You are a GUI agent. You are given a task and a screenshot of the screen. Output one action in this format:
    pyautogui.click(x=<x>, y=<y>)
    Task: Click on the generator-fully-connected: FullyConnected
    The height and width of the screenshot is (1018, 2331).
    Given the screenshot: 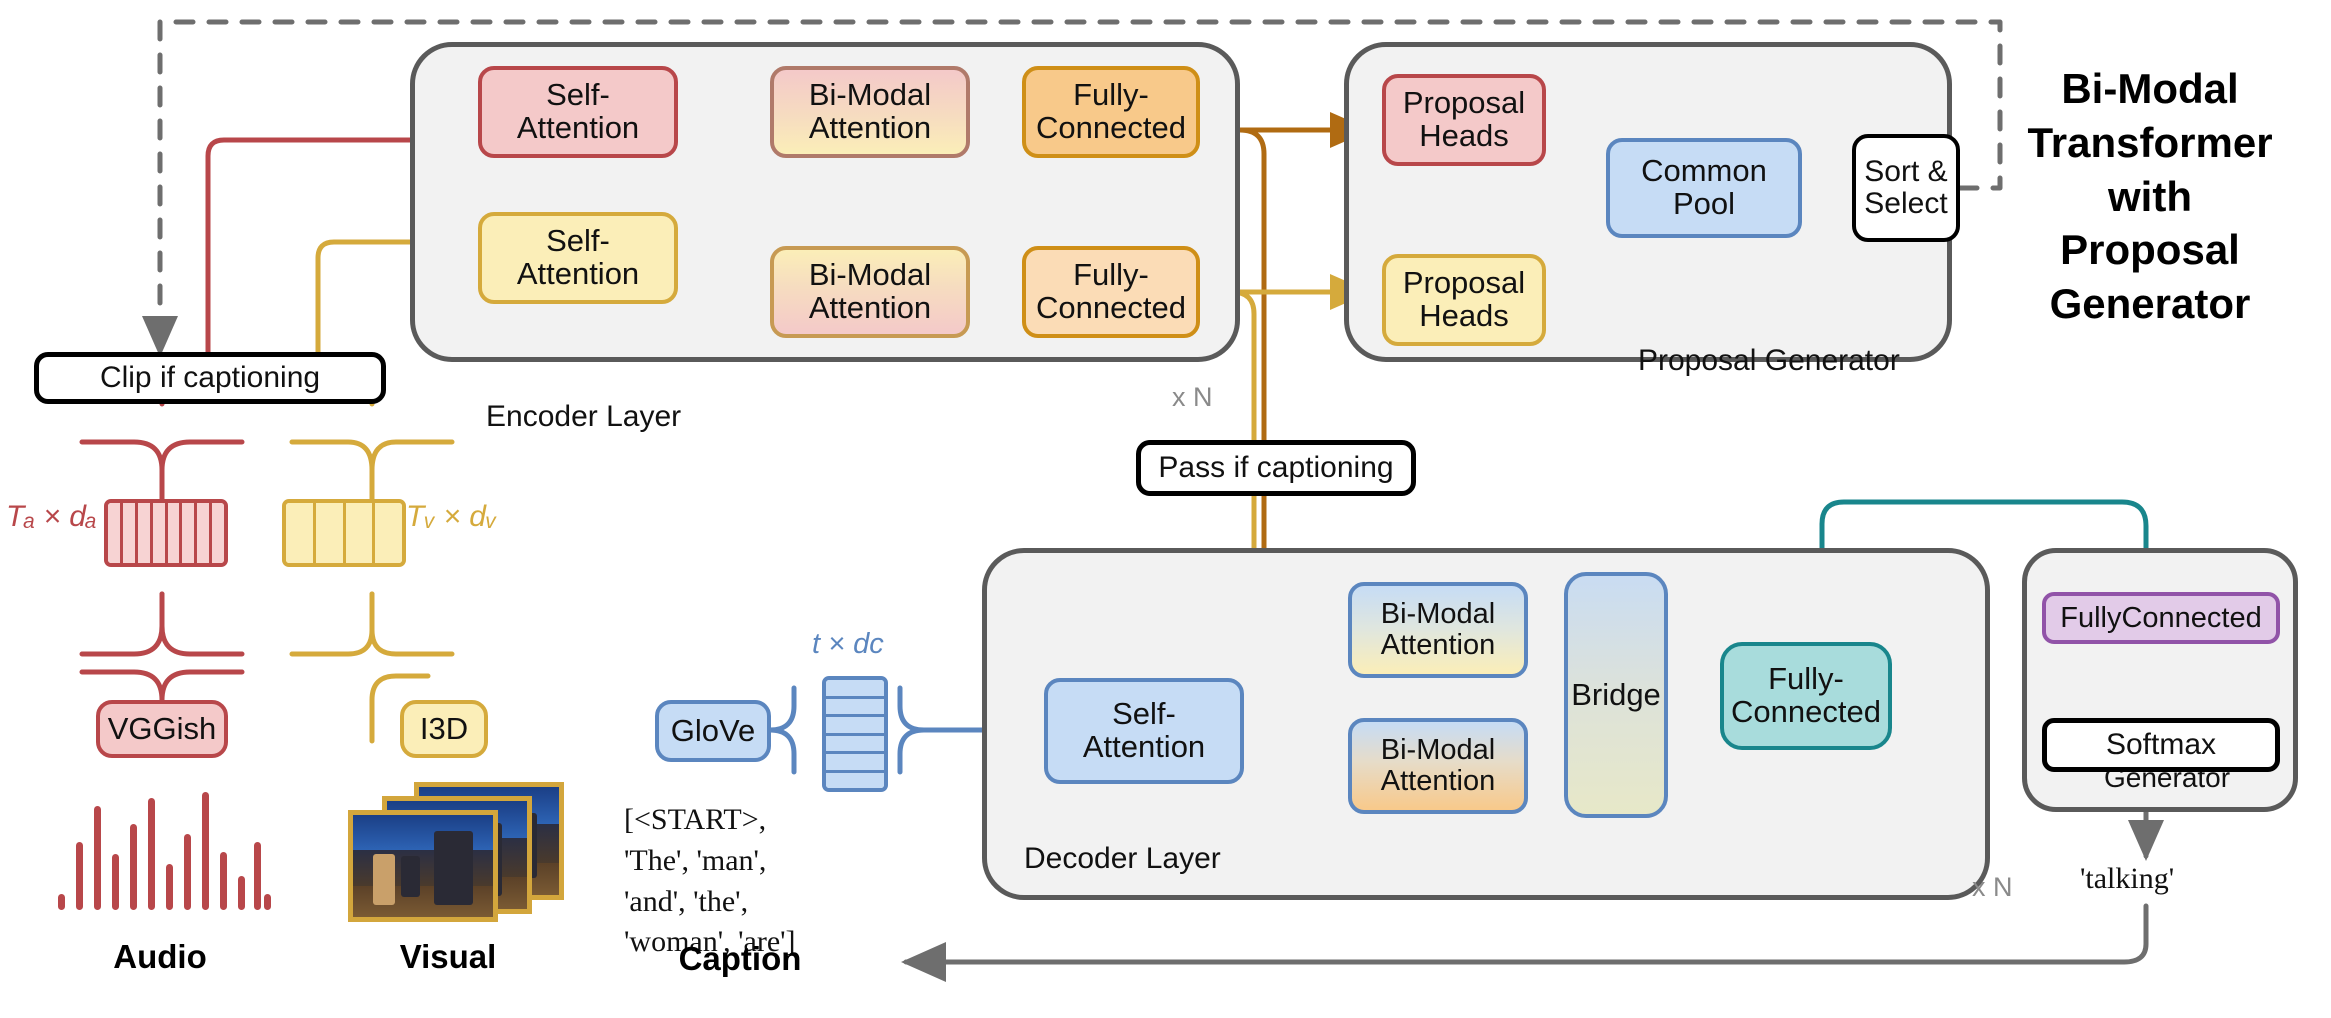 What is the action you would take?
    pyautogui.click(x=2161, y=618)
    